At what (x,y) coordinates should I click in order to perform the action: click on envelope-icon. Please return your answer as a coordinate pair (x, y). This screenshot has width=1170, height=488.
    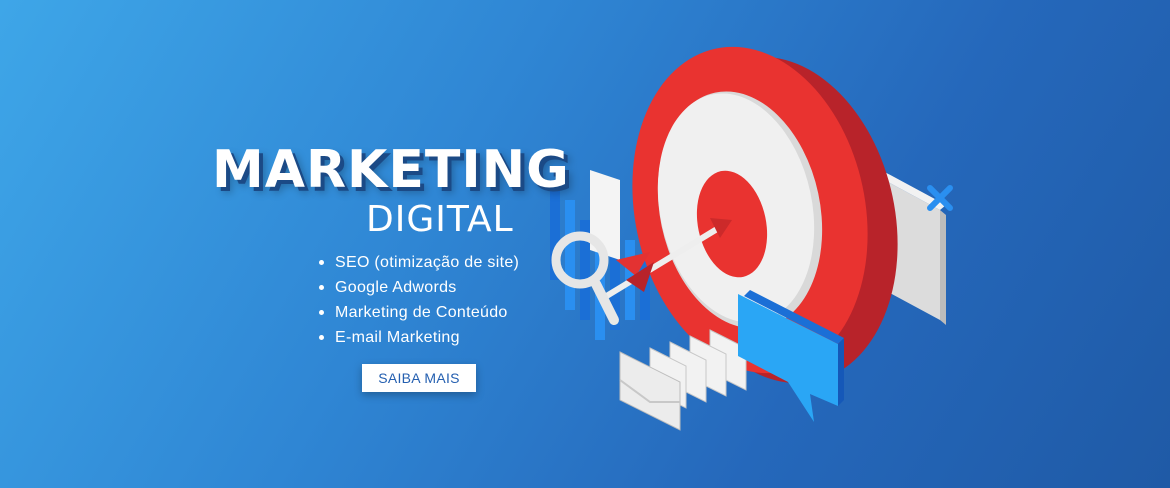
    Looking at the image, I should click on (683, 380).